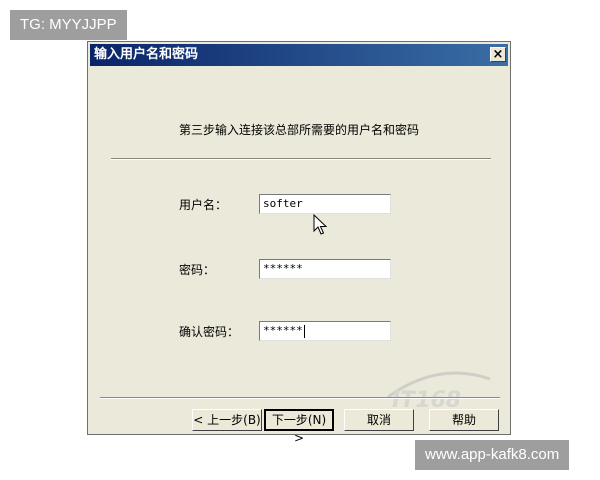 Image resolution: width=600 pixels, height=480 pixels. Describe the element at coordinates (283, 268) in the screenshot. I see `password-value: ******` at that location.